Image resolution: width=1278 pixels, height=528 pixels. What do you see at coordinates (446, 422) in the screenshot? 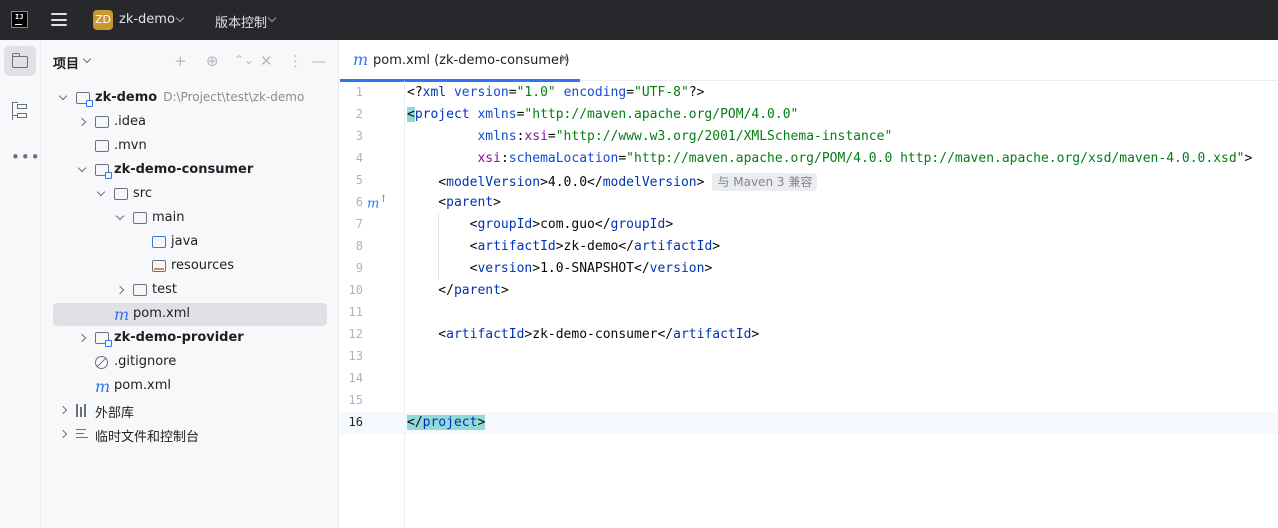
I see `code-text: </project>` at bounding box center [446, 422].